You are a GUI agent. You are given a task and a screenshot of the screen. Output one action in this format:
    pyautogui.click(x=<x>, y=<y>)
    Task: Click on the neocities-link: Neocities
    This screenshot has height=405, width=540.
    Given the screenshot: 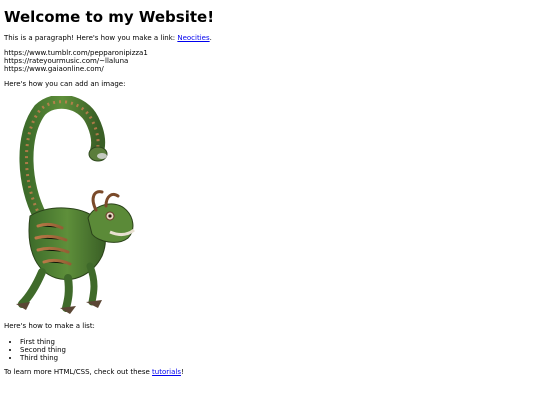 What is the action you would take?
    pyautogui.click(x=193, y=38)
    